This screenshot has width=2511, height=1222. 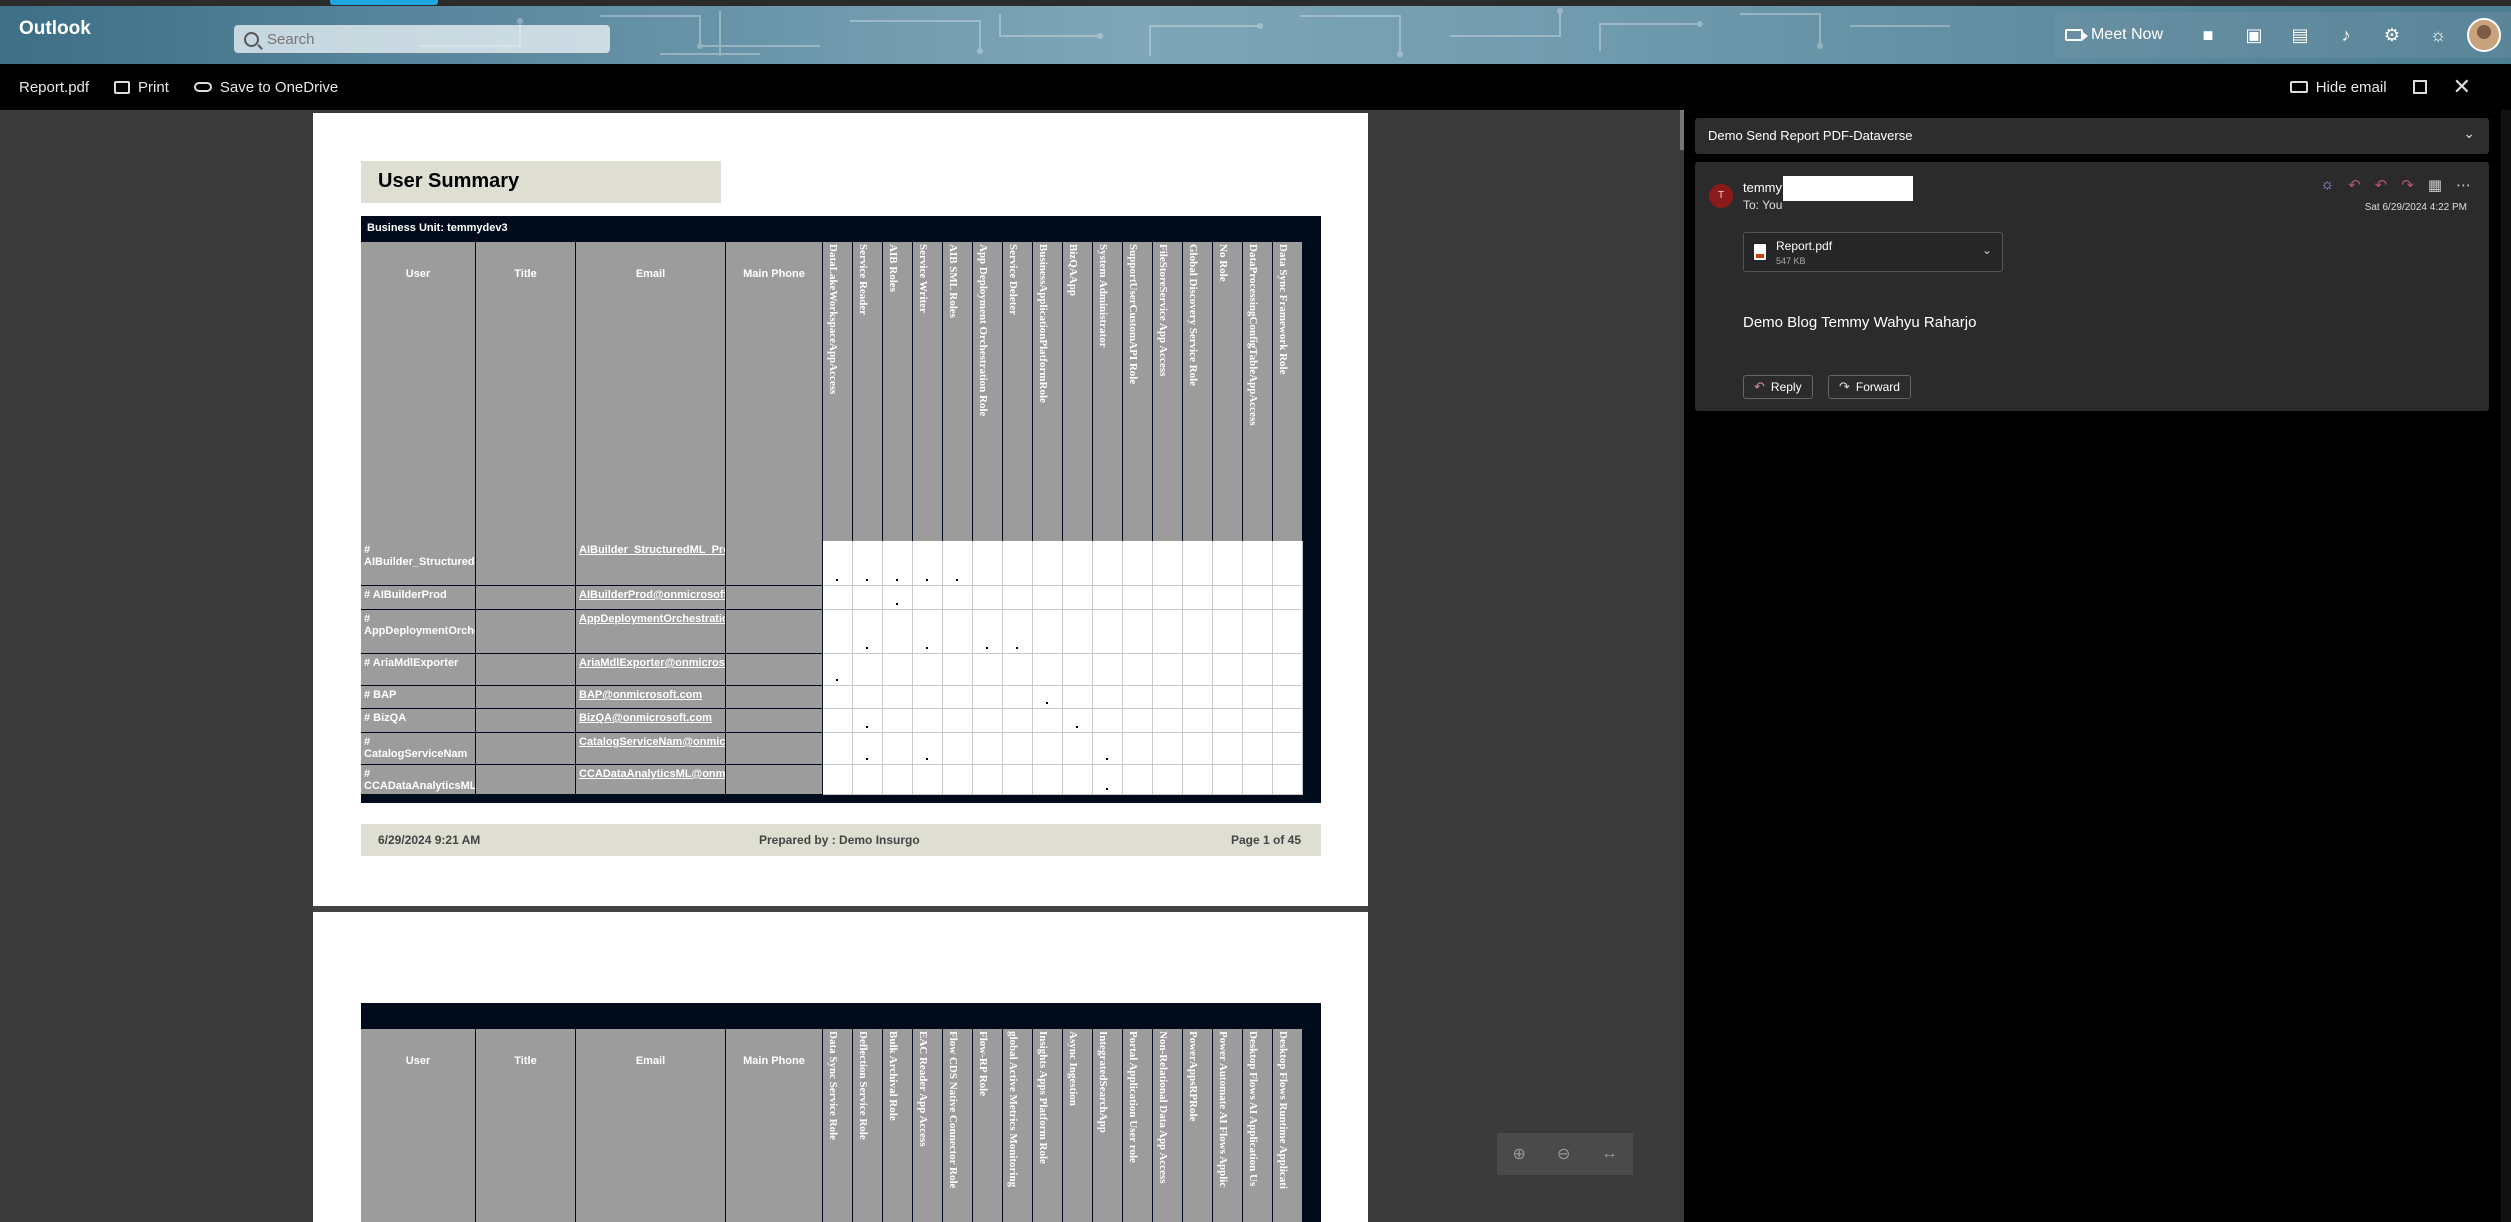 What do you see at coordinates (2346, 35) in the screenshot?
I see `bell-icon: ♪` at bounding box center [2346, 35].